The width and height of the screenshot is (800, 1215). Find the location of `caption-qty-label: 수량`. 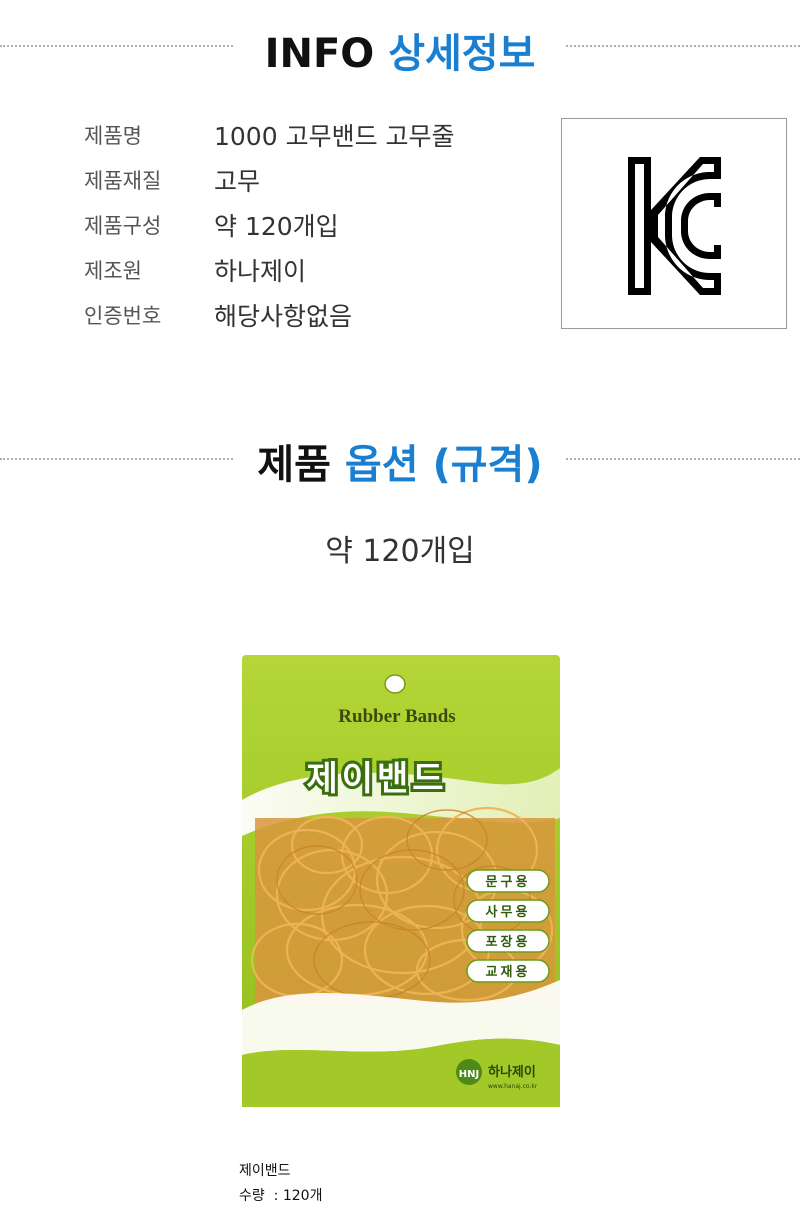

caption-qty-label: 수량 is located at coordinates (252, 1196).